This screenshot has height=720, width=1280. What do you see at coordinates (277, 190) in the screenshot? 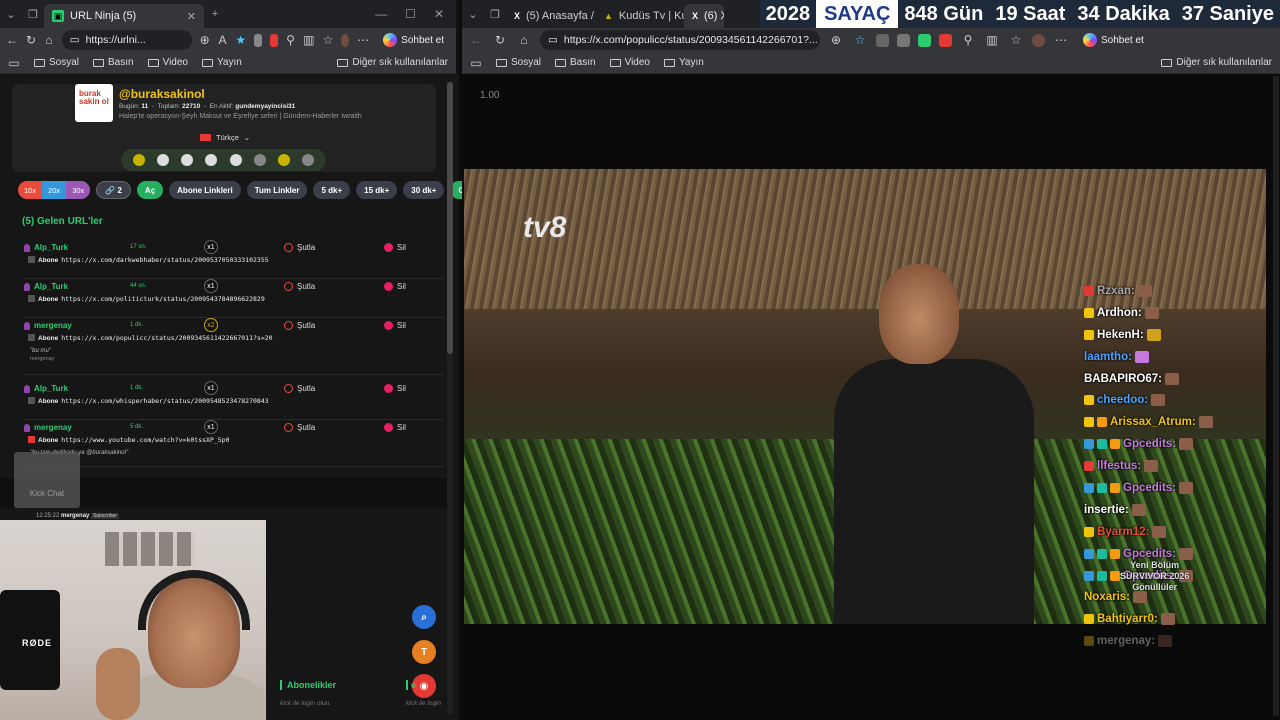
I see `all-links-button: Tum Linkler` at bounding box center [277, 190].